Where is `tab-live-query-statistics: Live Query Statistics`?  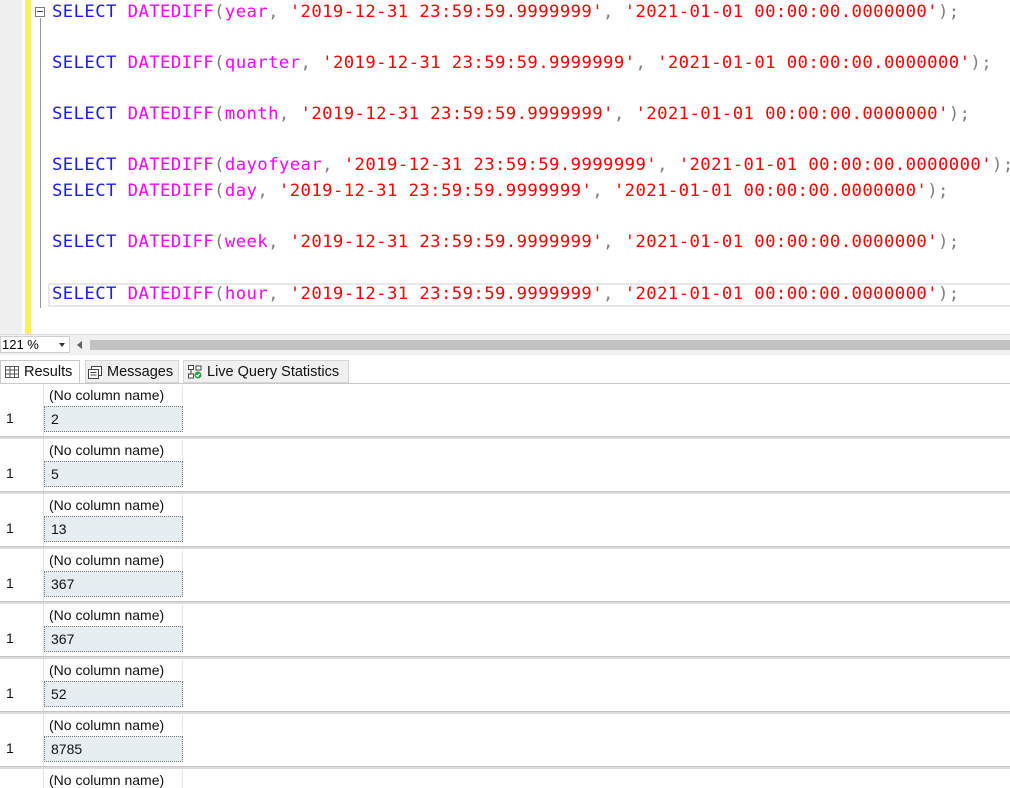 tab-live-query-statistics: Live Query Statistics is located at coordinates (266, 371).